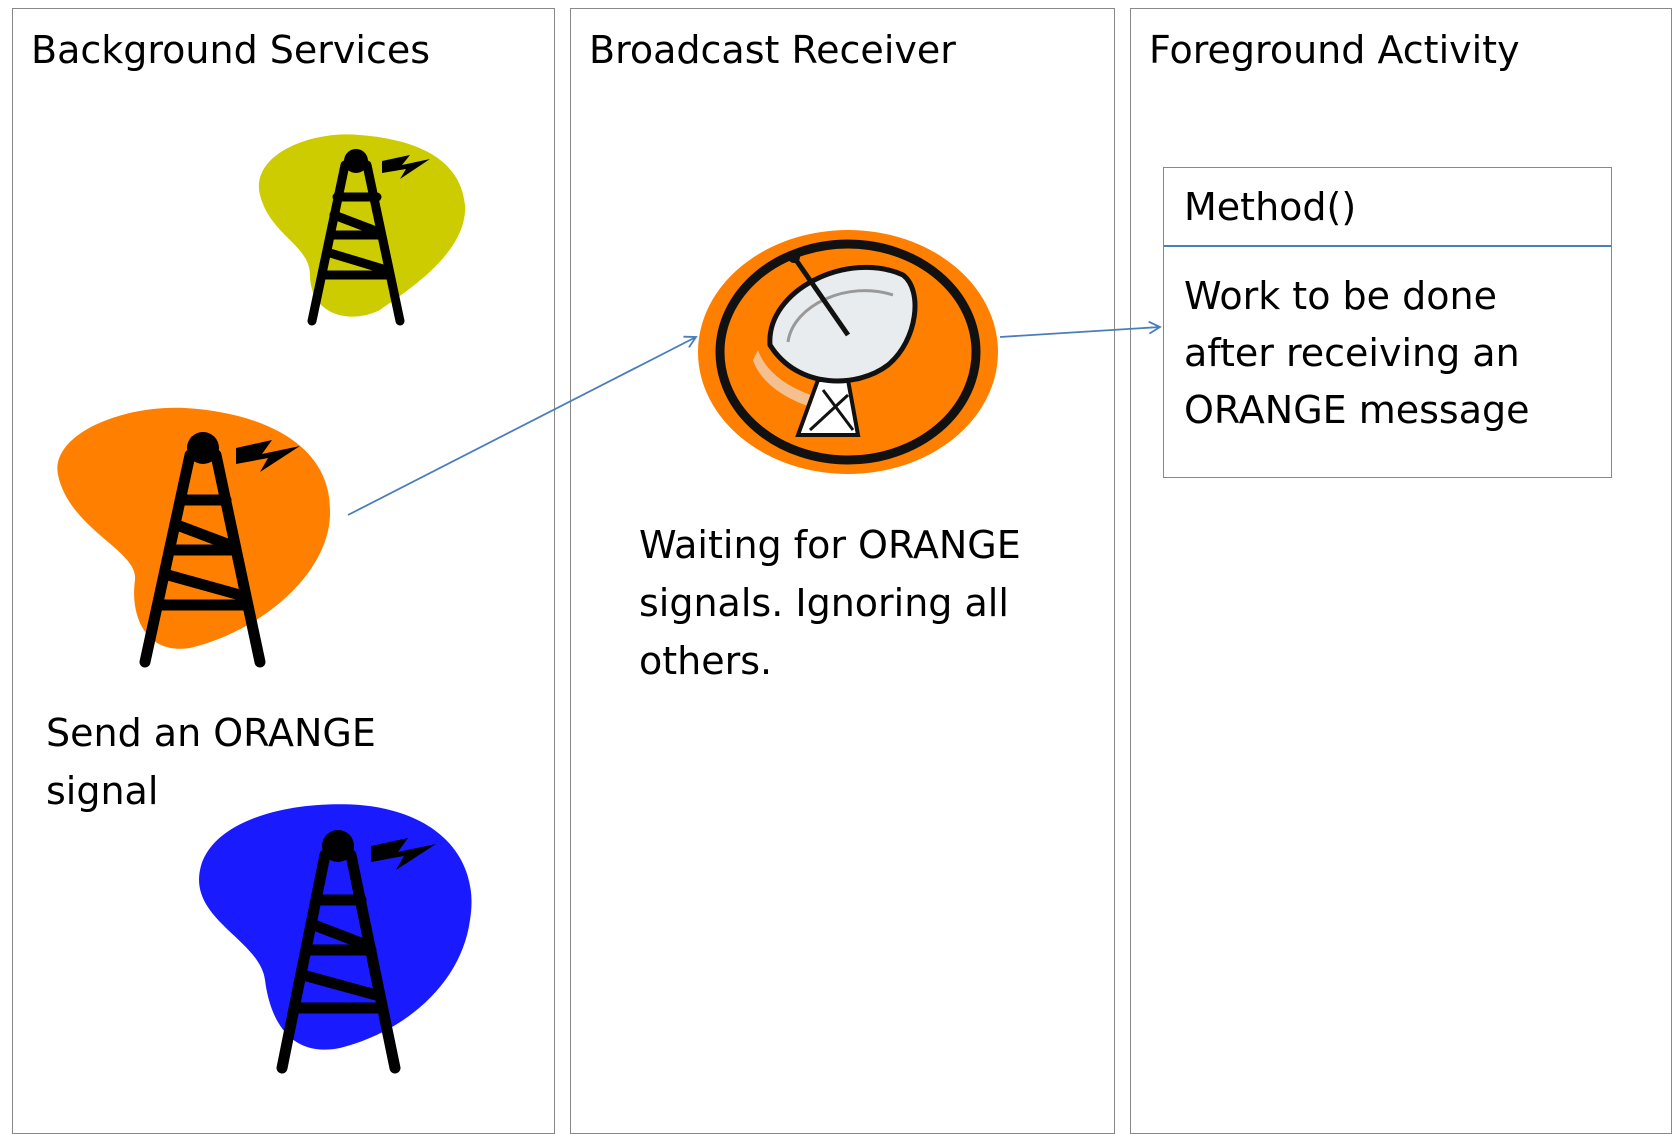 The image size is (1679, 1134). I want to click on receiver-to-method-arrow, so click(1080, 329).